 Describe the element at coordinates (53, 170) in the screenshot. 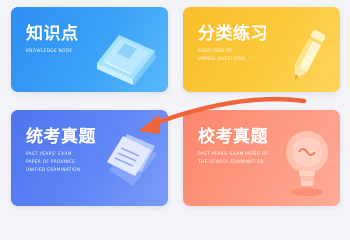

I see `card-subtitle-line: UNIFIED EXAMINATION` at that location.